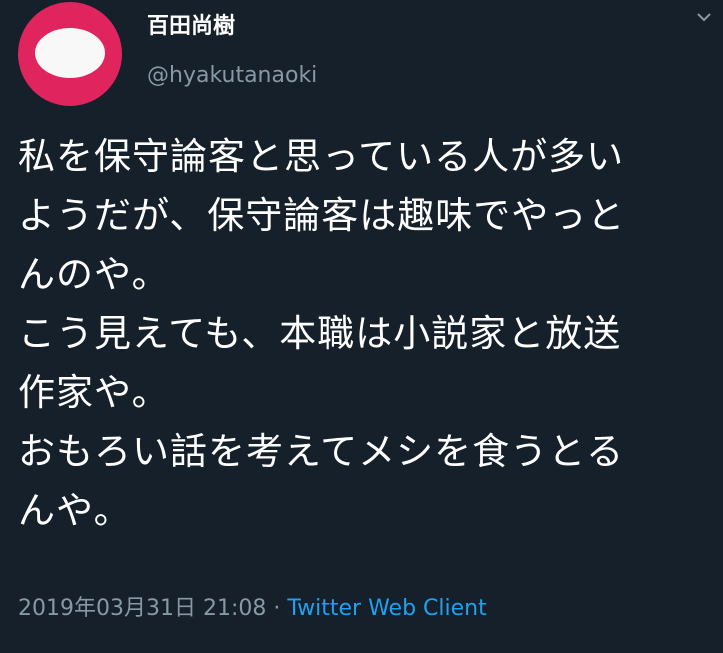  Describe the element at coordinates (75, 510) in the screenshot. I see `tweet-text-line: んや。` at that location.